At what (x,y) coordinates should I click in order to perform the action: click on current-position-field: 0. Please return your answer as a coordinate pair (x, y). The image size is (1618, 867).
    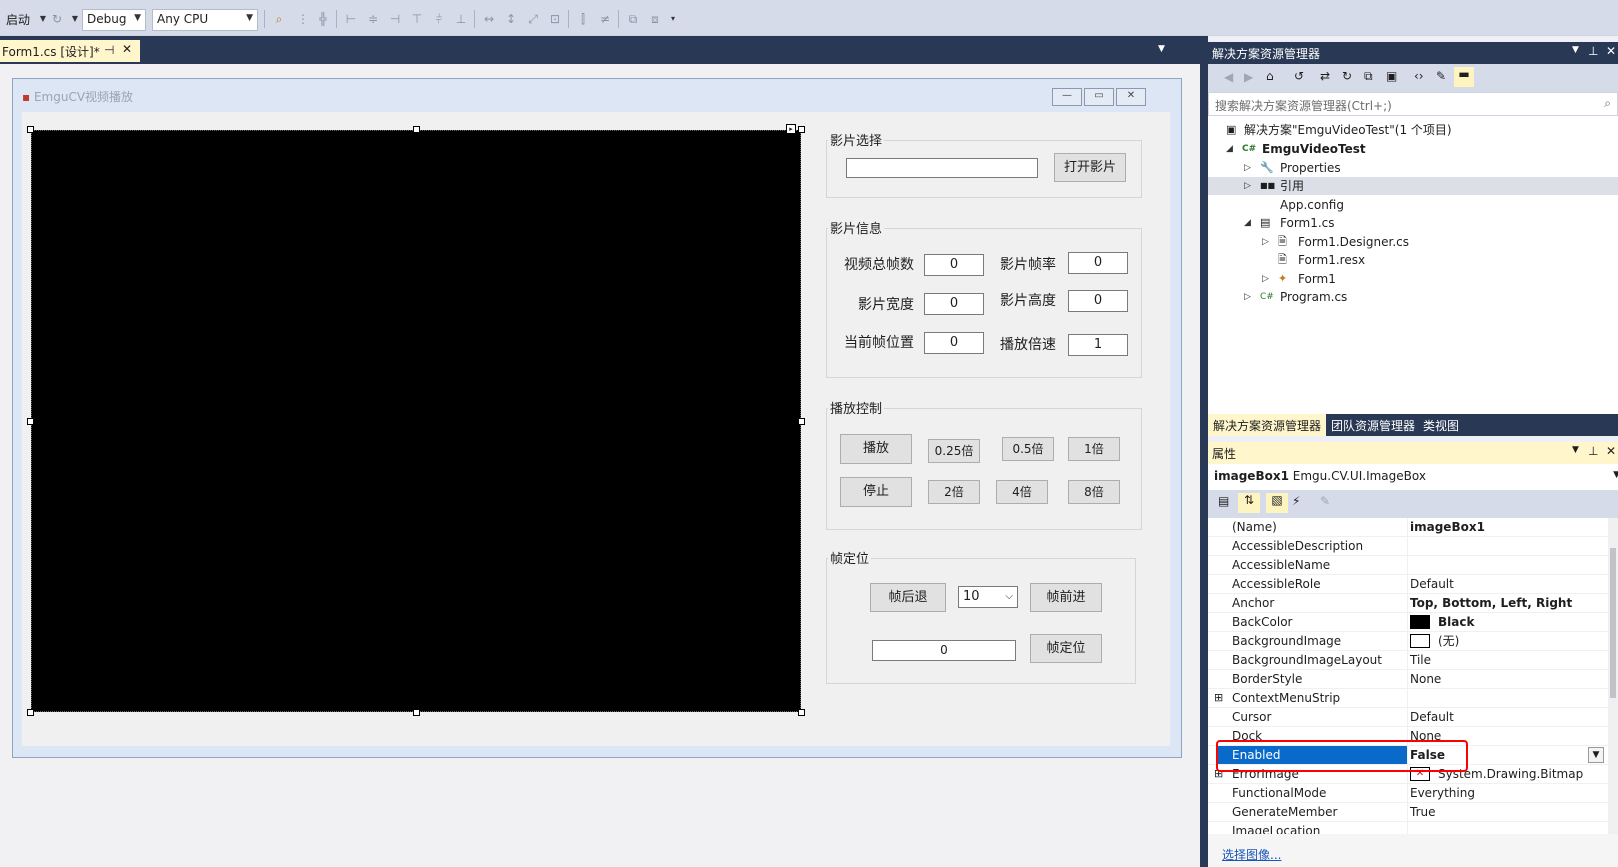
    Looking at the image, I should click on (954, 343).